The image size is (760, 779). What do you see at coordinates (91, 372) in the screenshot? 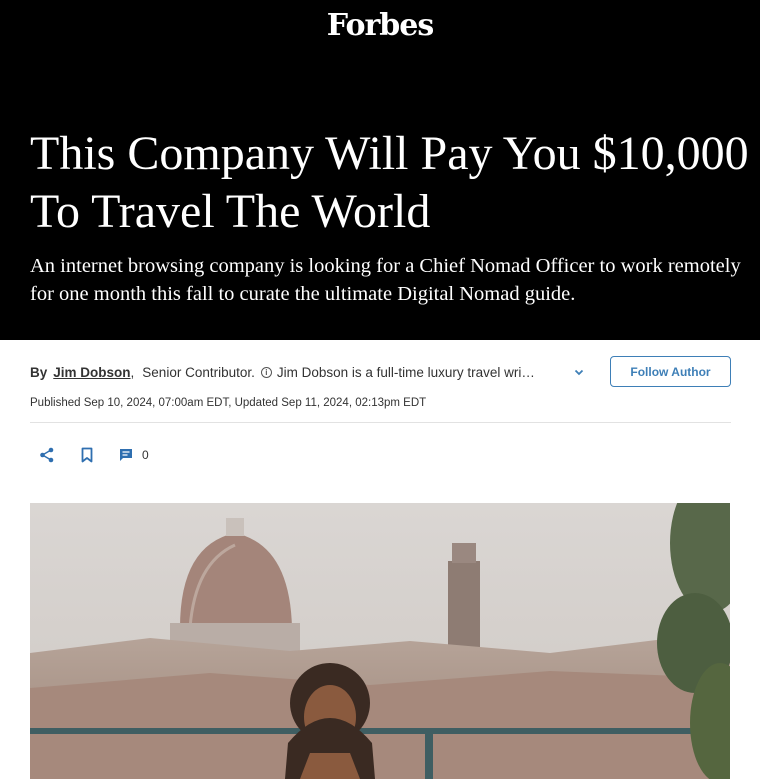
I see `author-link: Jim Dobson` at bounding box center [91, 372].